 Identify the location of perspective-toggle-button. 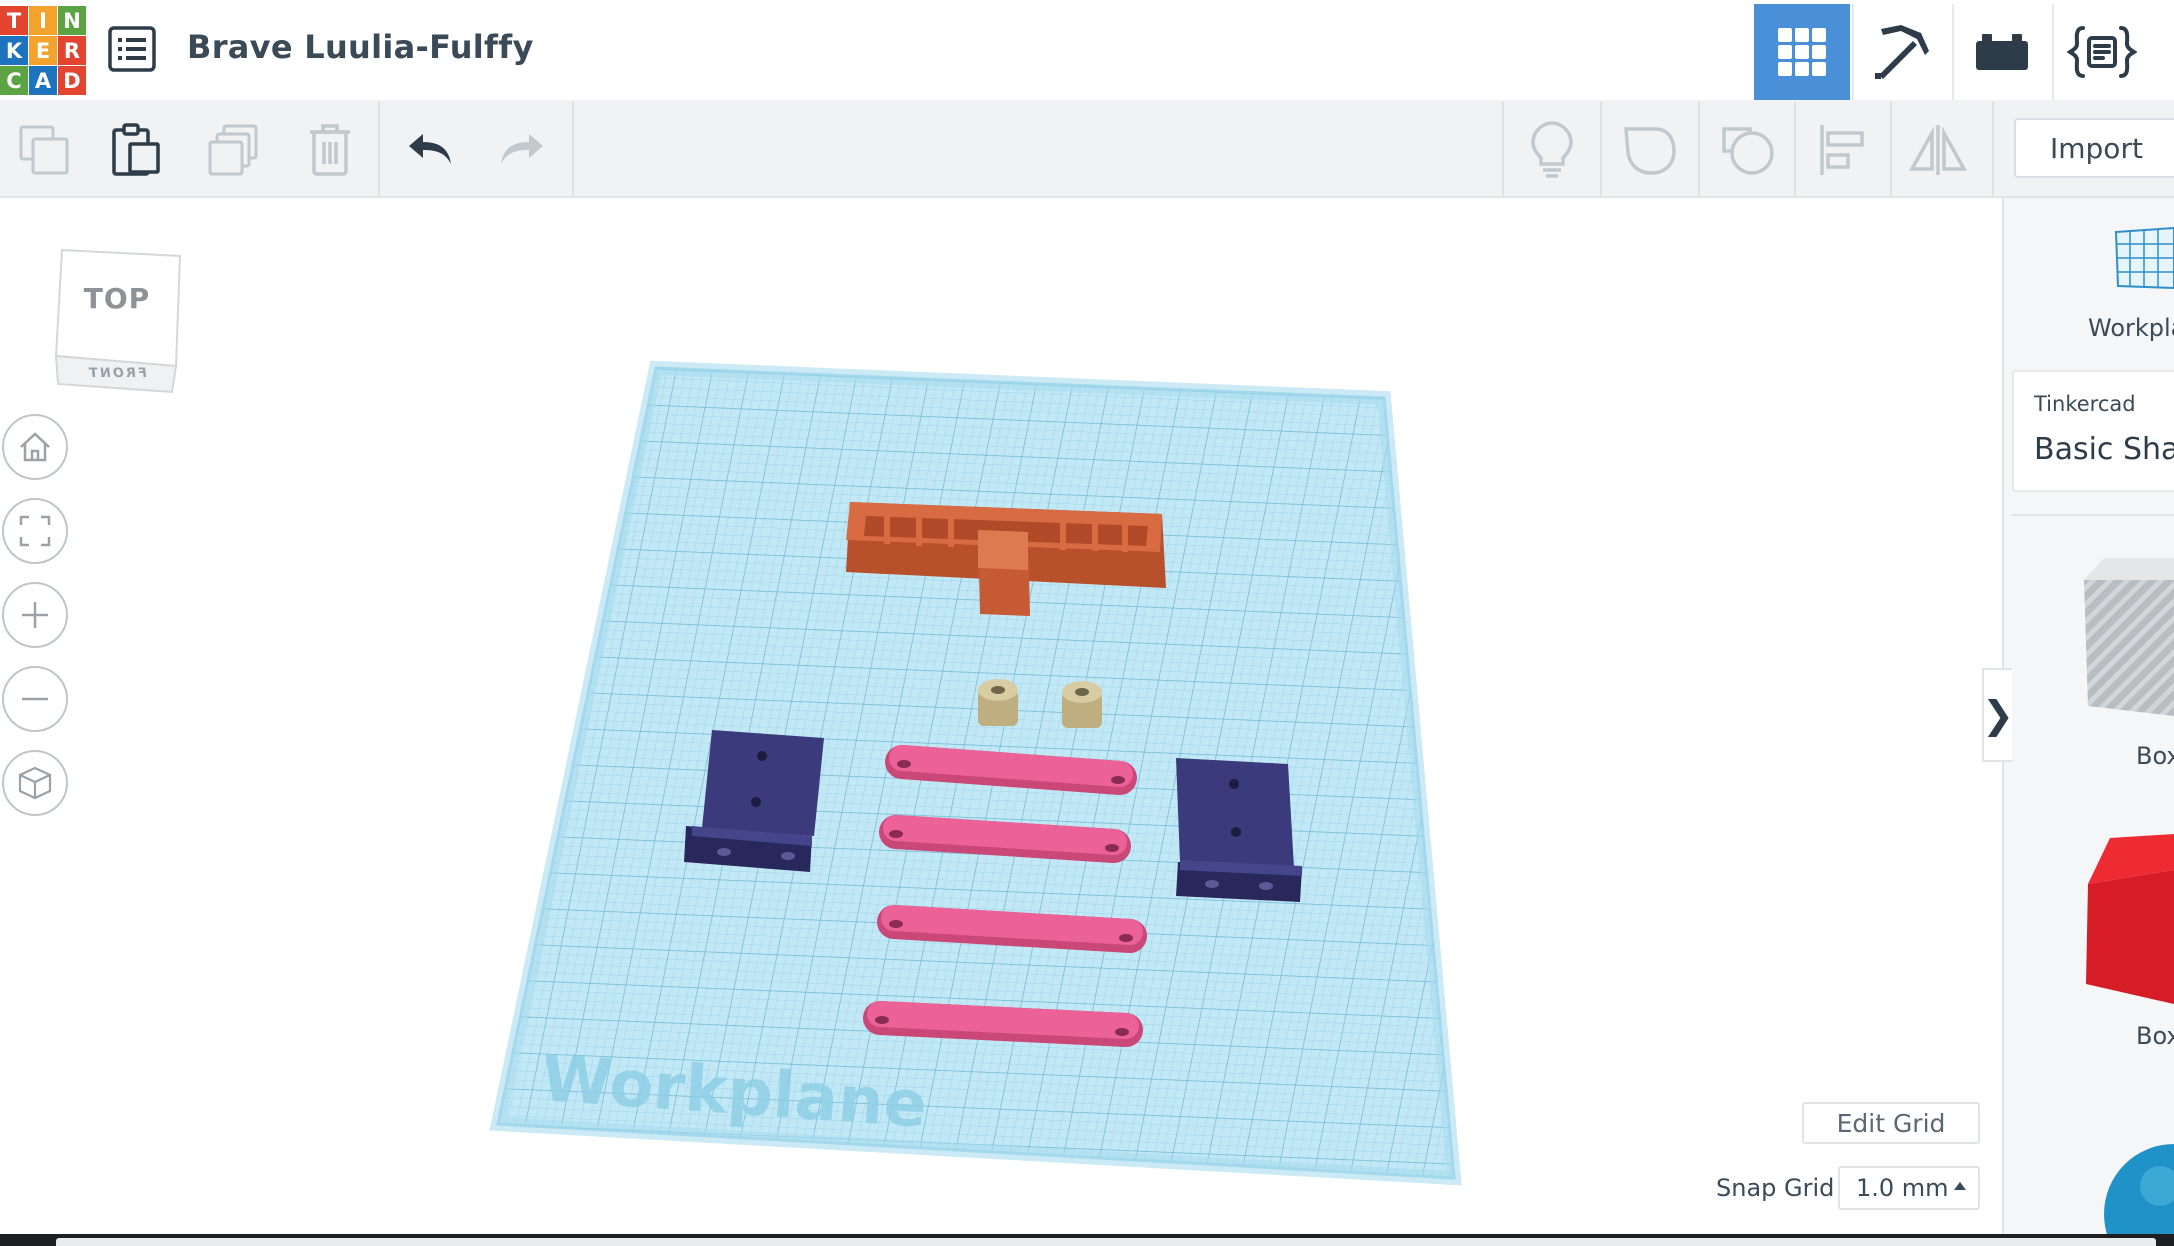
(35, 783).